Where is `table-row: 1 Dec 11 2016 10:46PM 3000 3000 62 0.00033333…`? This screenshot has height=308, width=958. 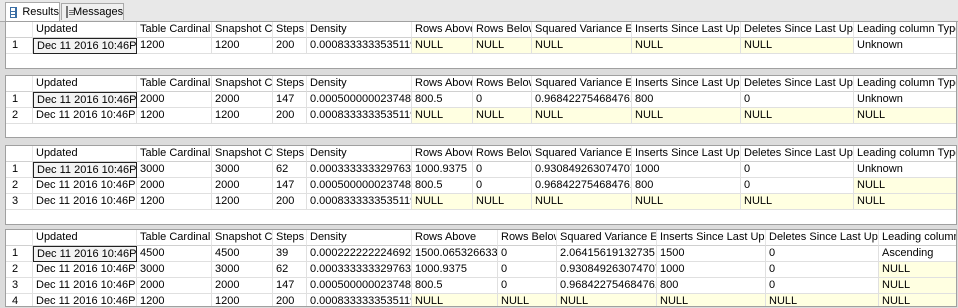
table-row: 1 Dec 11 2016 10:46PM 3000 3000 62 0.00033333… is located at coordinates (481, 170).